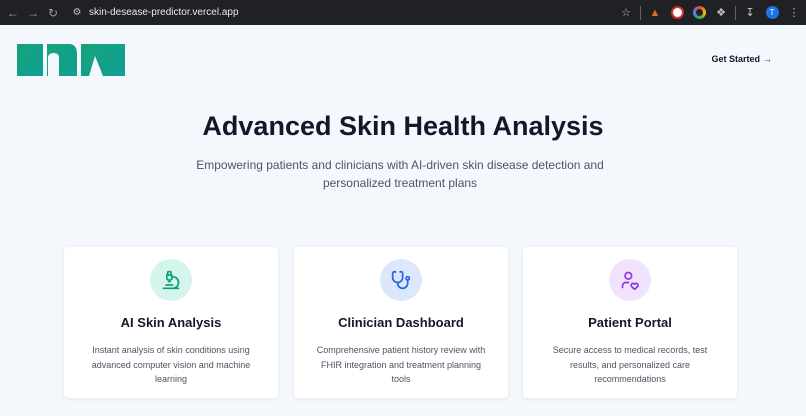 Image resolution: width=806 pixels, height=416 pixels. What do you see at coordinates (735, 59) in the screenshot?
I see `get-started-label: Get Started` at bounding box center [735, 59].